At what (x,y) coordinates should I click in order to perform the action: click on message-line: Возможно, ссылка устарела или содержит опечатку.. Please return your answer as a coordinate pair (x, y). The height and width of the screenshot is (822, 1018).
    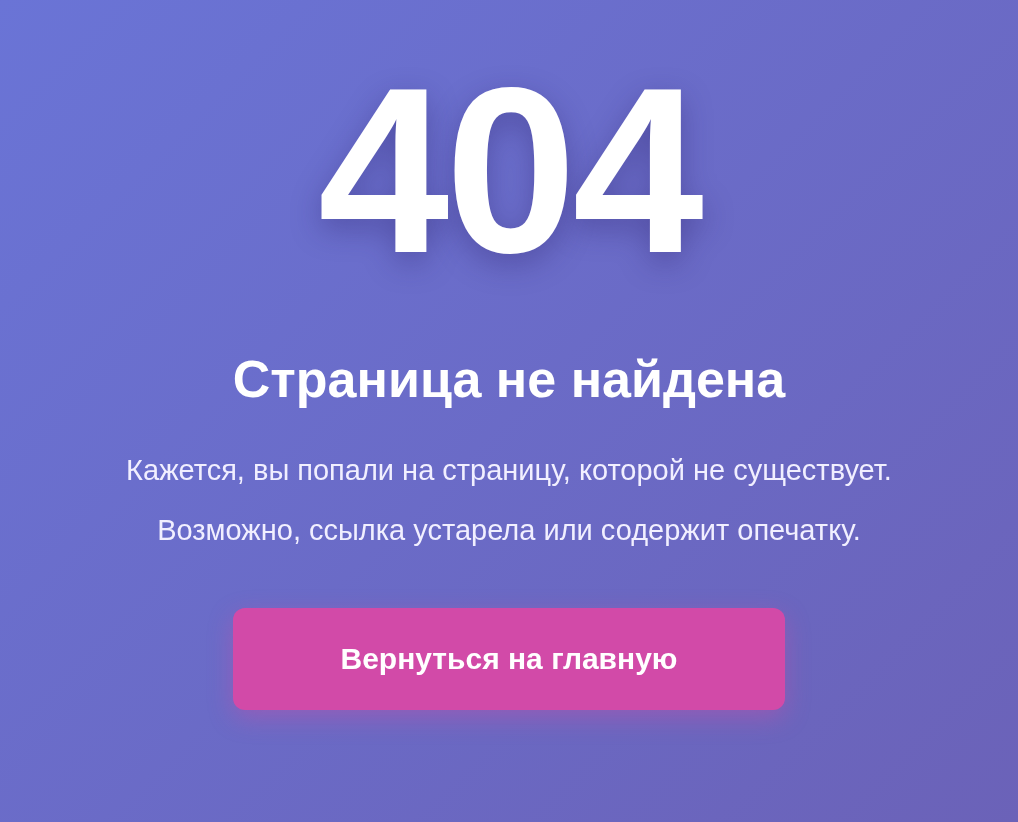
    Looking at the image, I should click on (509, 531).